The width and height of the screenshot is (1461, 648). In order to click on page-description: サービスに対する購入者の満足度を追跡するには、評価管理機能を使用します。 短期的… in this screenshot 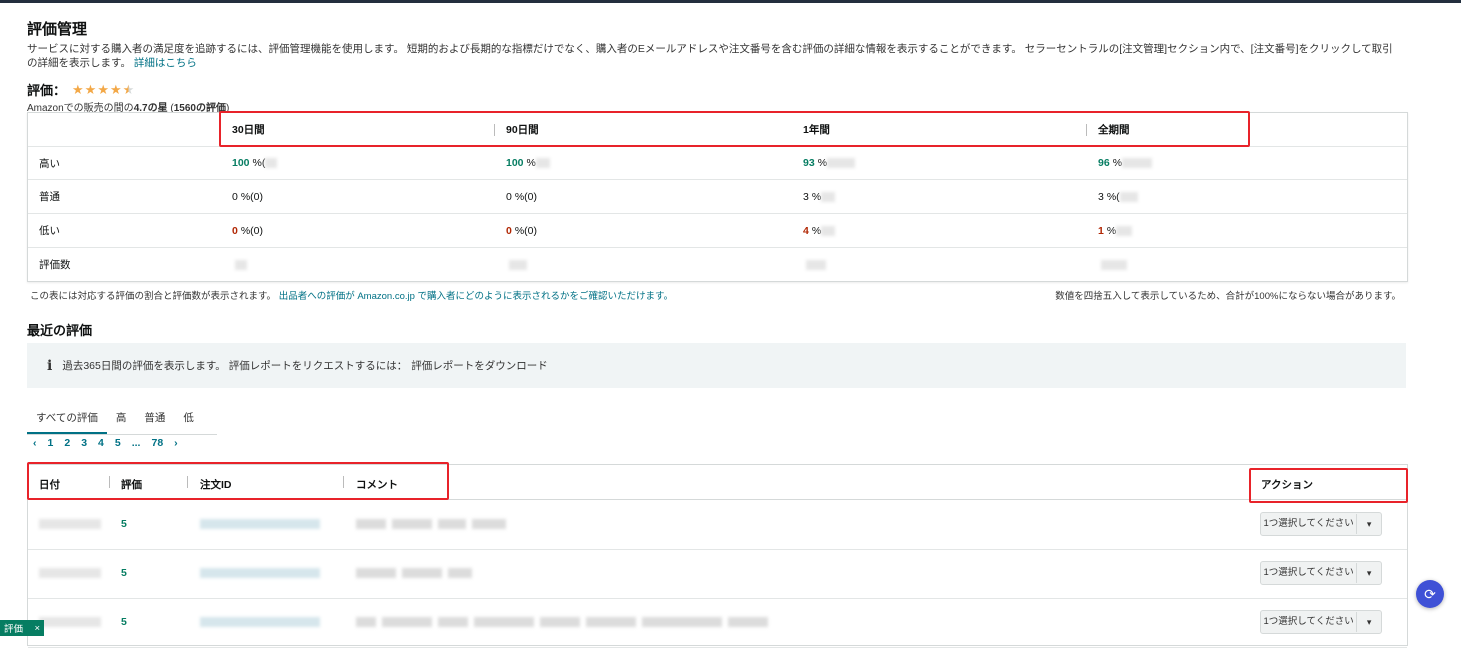, I will do `click(714, 56)`.